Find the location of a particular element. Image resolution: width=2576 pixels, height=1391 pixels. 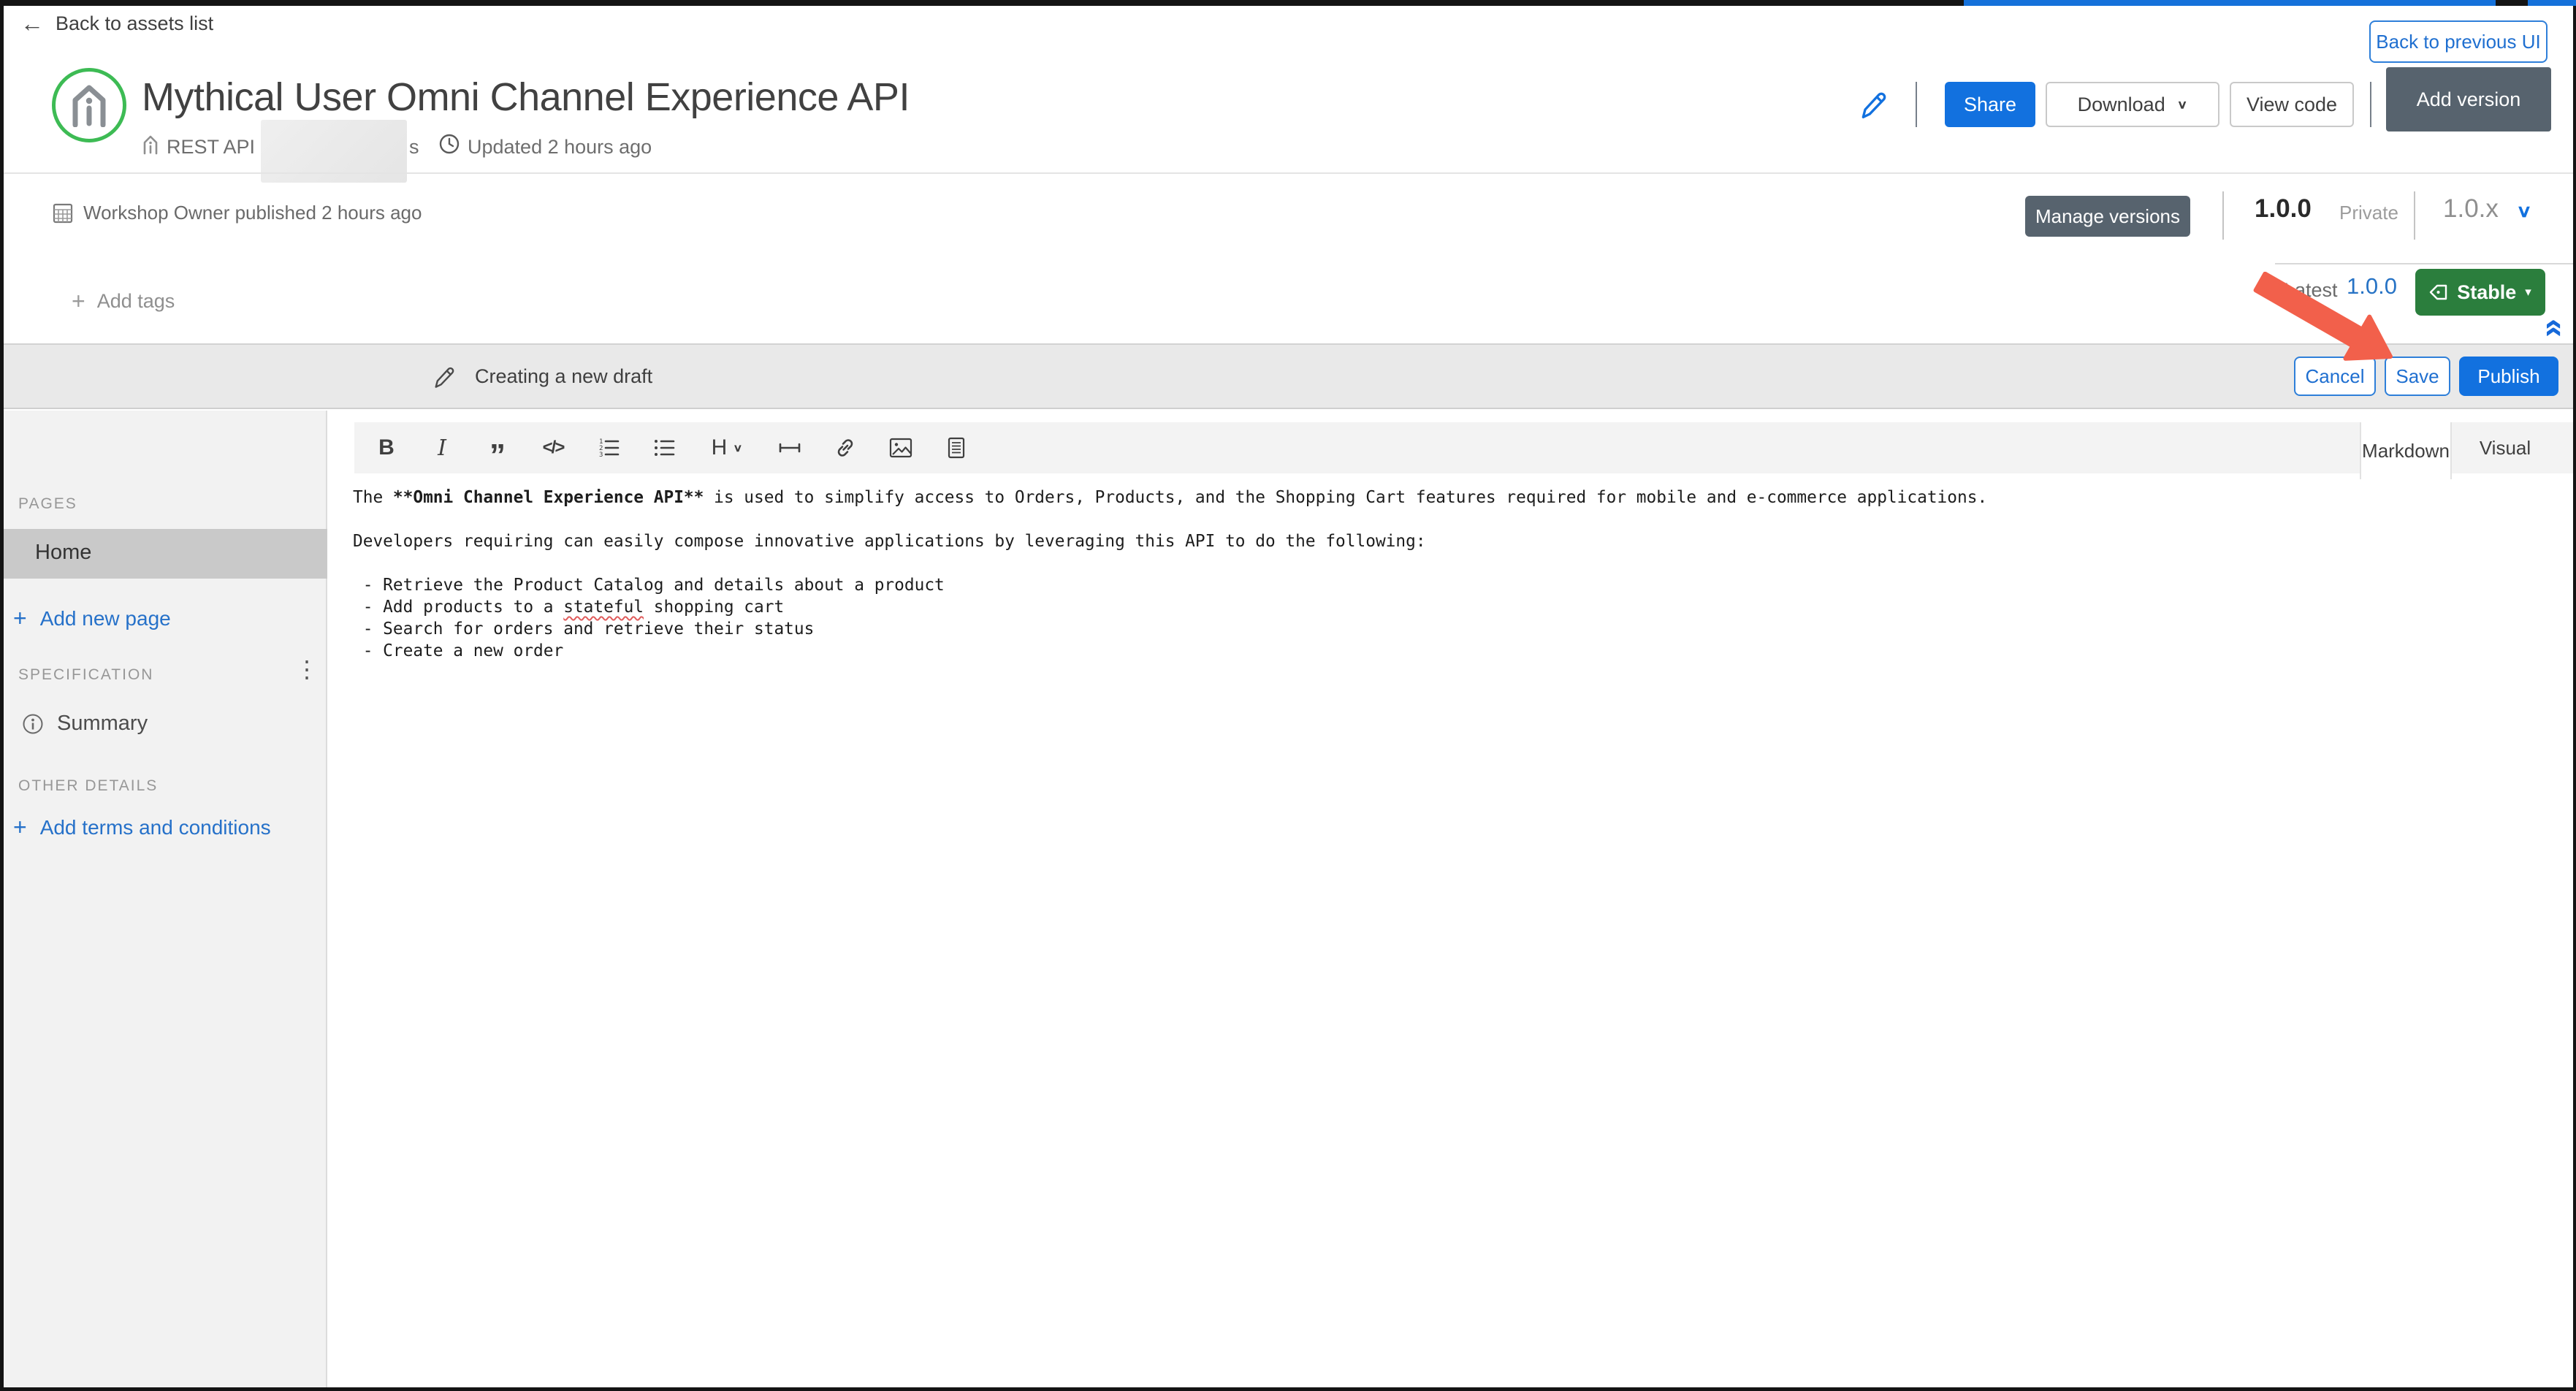

latest-divider is located at coordinates (2426, 263).